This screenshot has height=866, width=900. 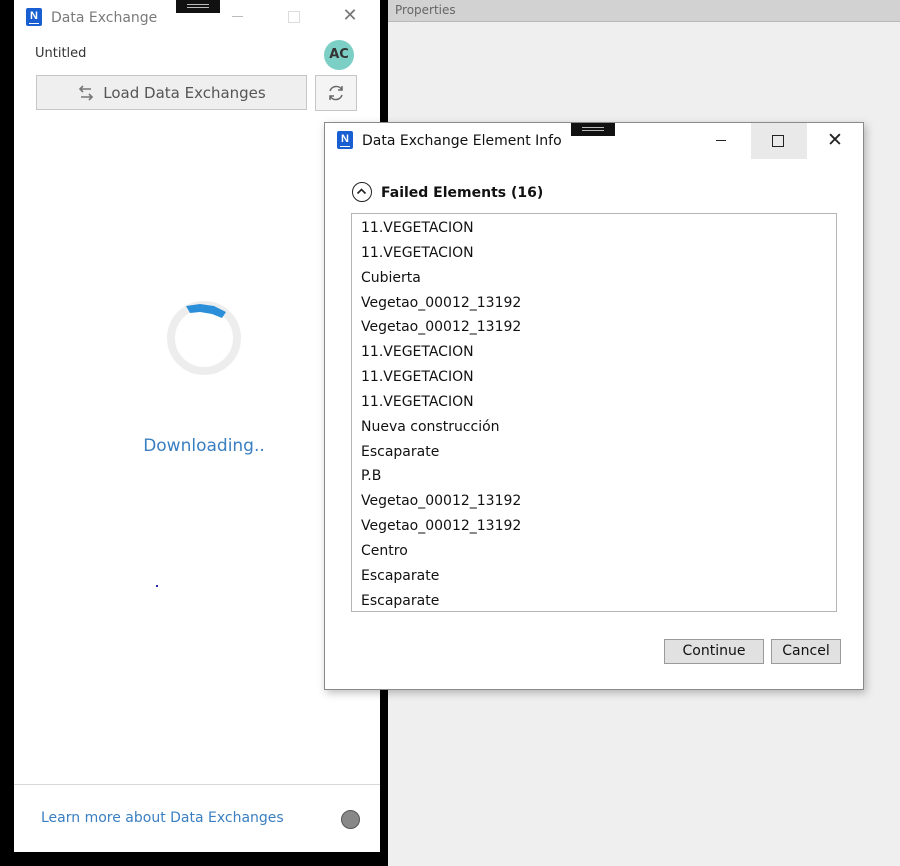 I want to click on properties-title: Properties, so click(x=425, y=10).